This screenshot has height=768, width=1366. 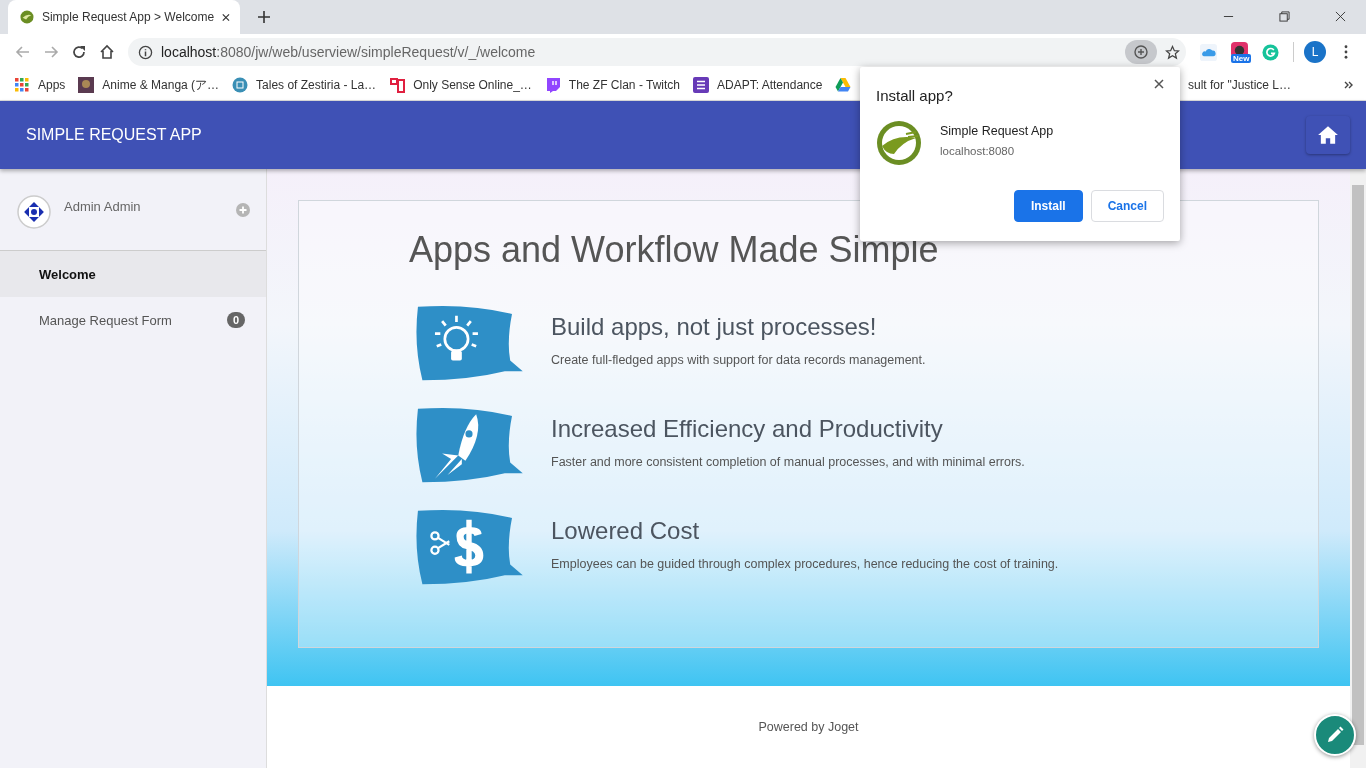 I want to click on feature-title: Lowered Cost, so click(x=626, y=531).